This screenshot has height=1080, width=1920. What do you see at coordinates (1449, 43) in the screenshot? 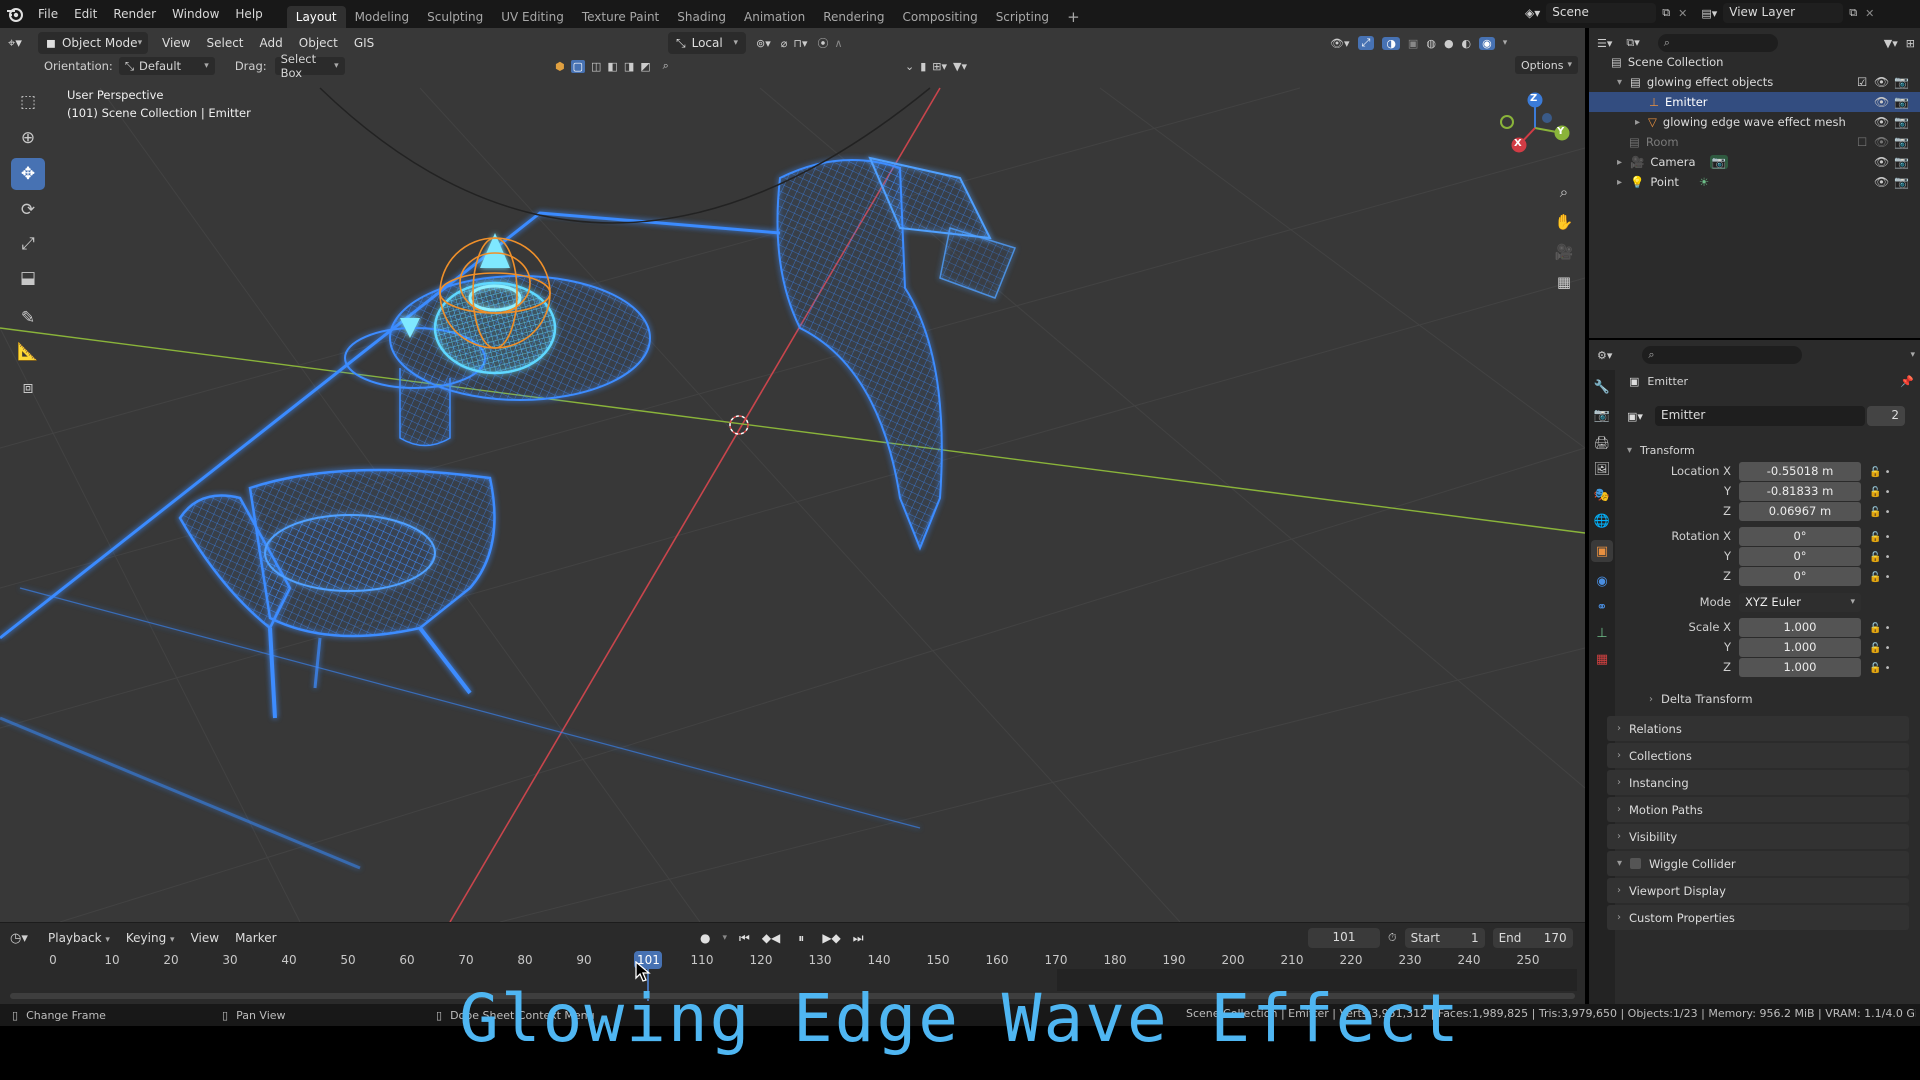
I see `solid-shading-icon: ●` at bounding box center [1449, 43].